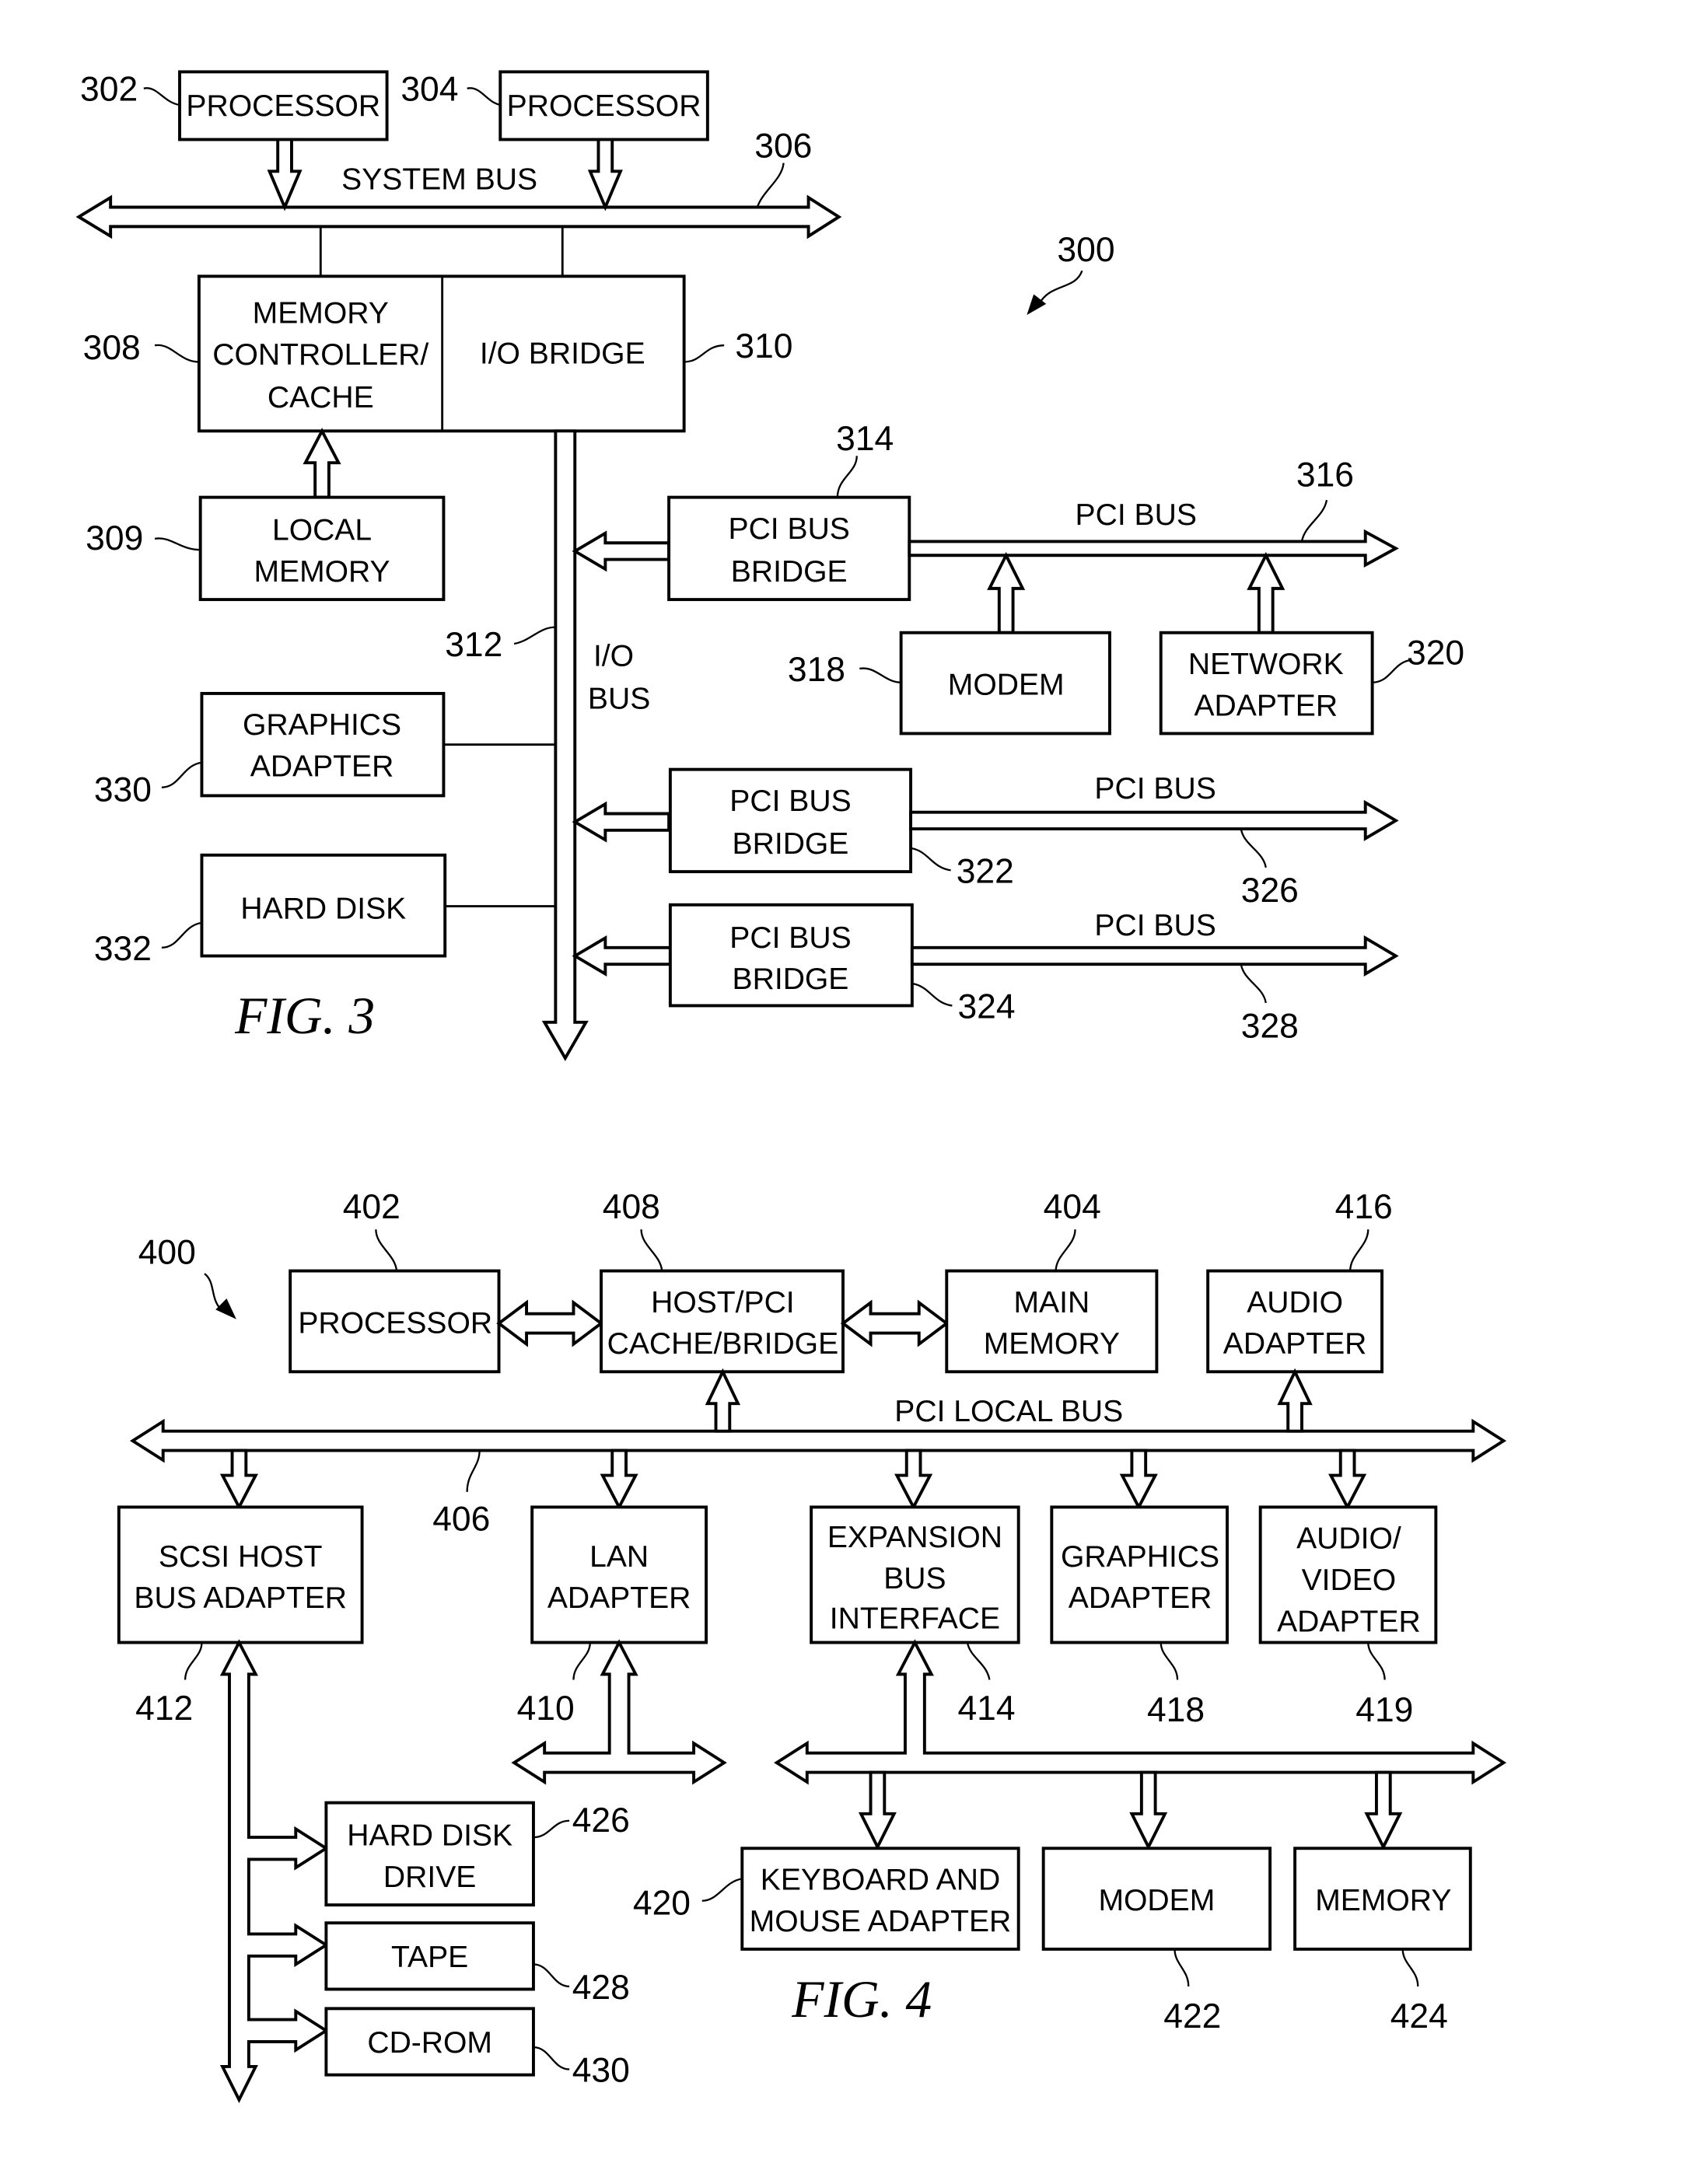 This screenshot has height=2184, width=1686. What do you see at coordinates (429, 1836) in the screenshot?
I see `hdd-label-line1: HARD DISK` at bounding box center [429, 1836].